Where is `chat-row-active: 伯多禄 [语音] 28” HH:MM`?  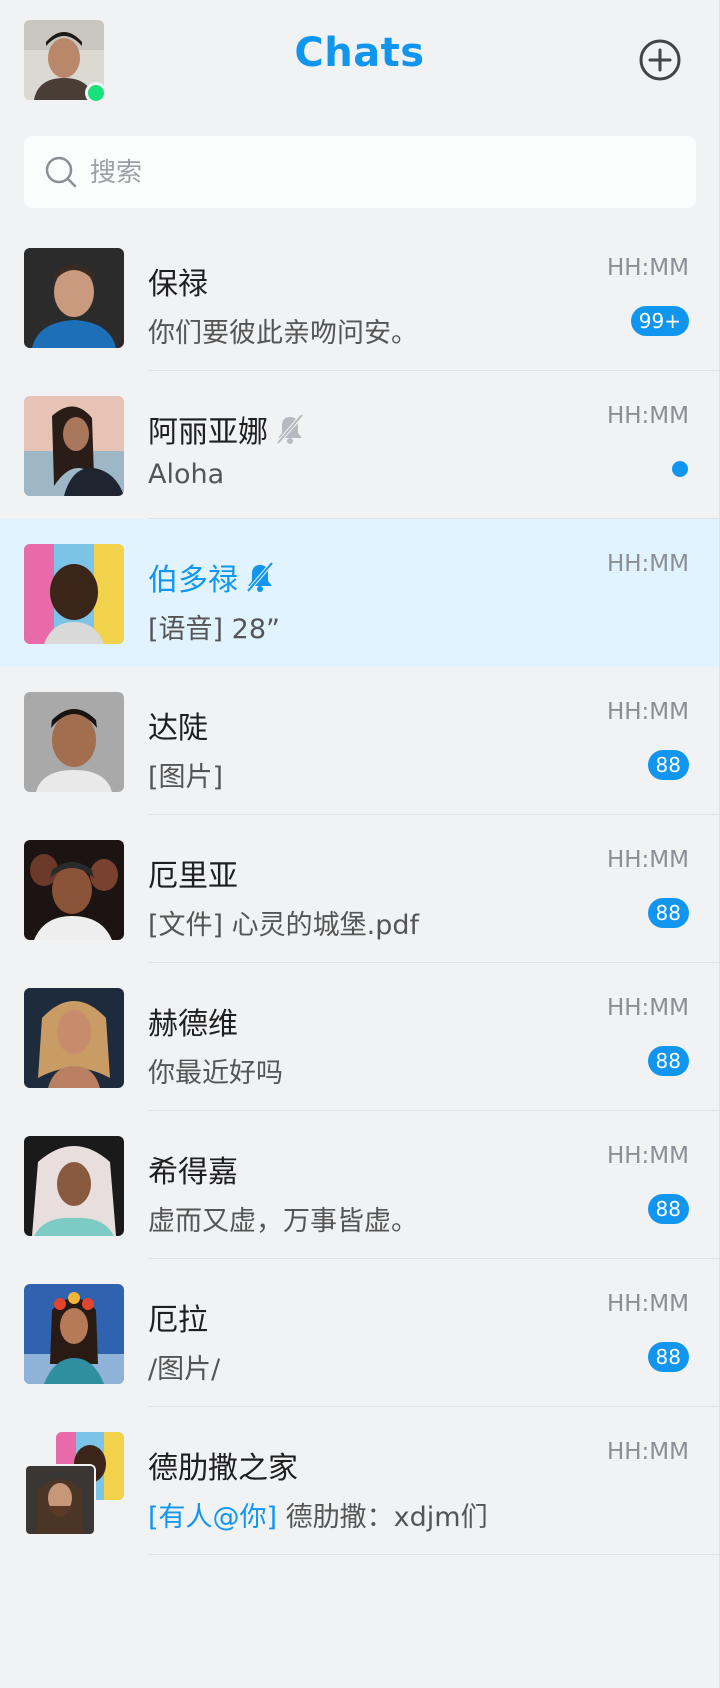 chat-row-active: 伯多禄 [语音] 28” HH:MM is located at coordinates (359, 593).